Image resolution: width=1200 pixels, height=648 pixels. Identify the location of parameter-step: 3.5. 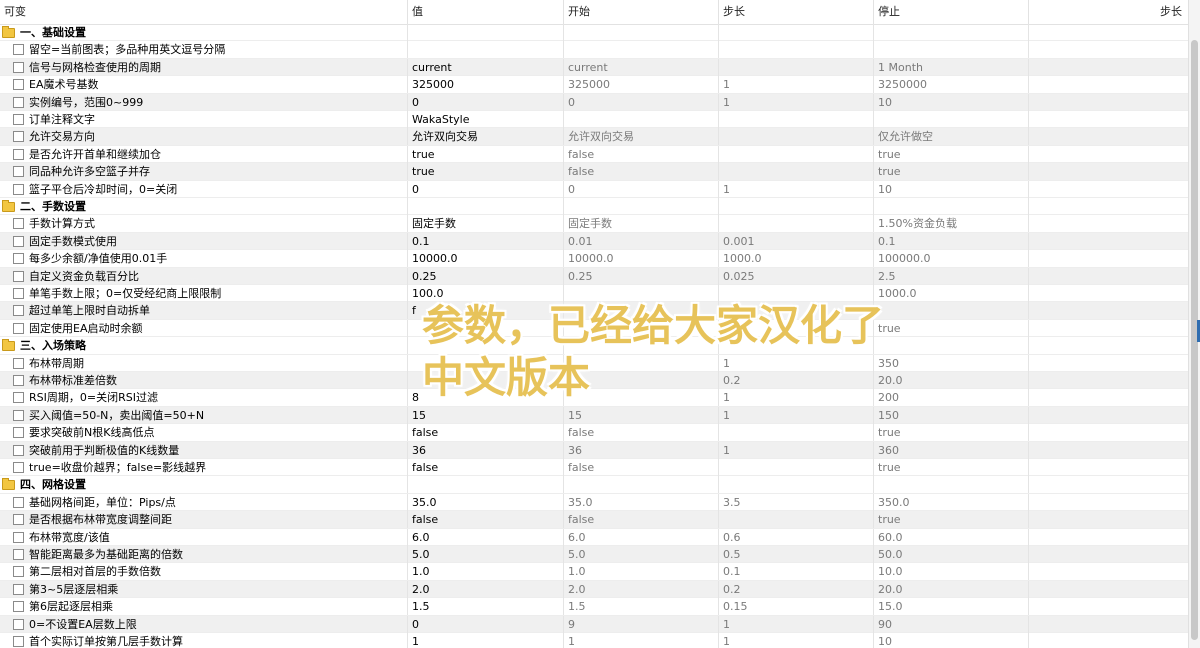
(796, 502).